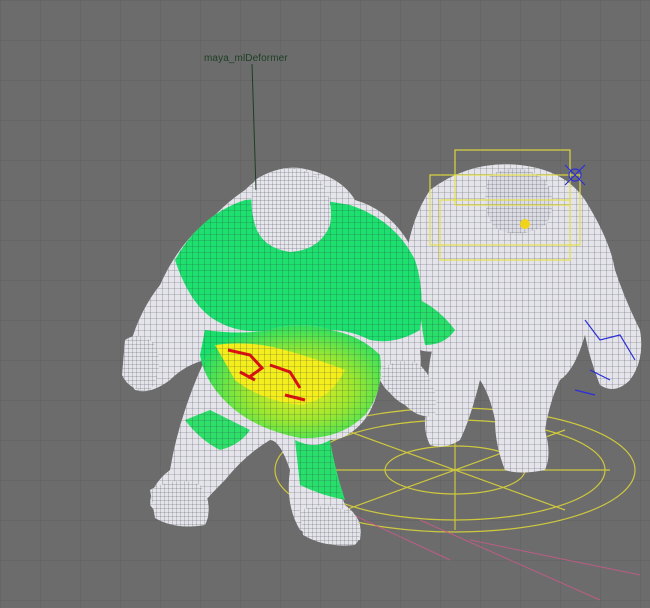 This screenshot has height=608, width=650. Describe the element at coordinates (525, 224) in the screenshot. I see `control-dot` at that location.